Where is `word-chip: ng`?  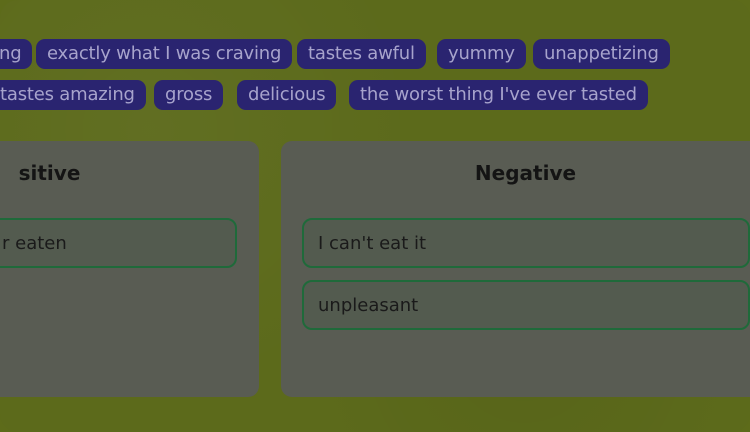 word-chip: ng is located at coordinates (16, 54).